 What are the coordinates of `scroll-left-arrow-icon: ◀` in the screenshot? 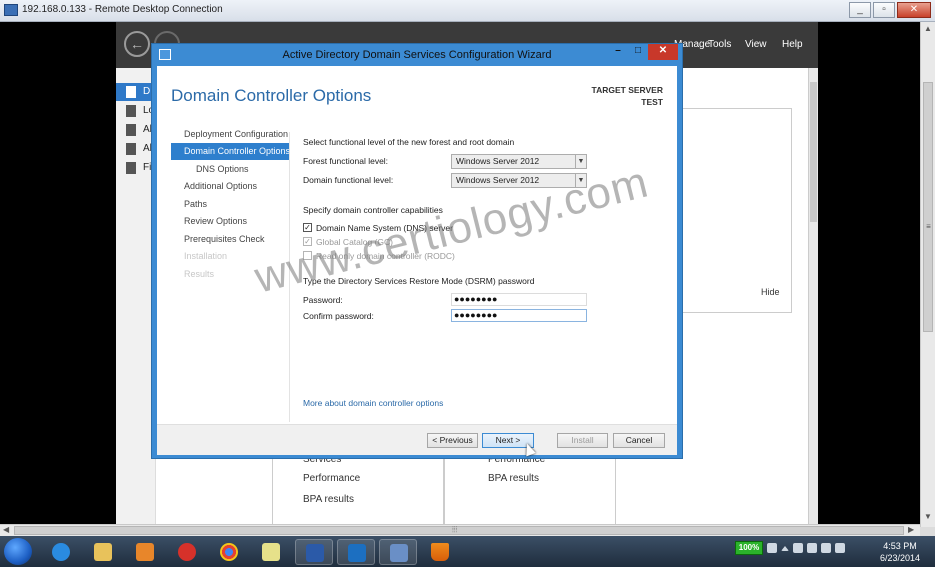 It's located at (6, 529).